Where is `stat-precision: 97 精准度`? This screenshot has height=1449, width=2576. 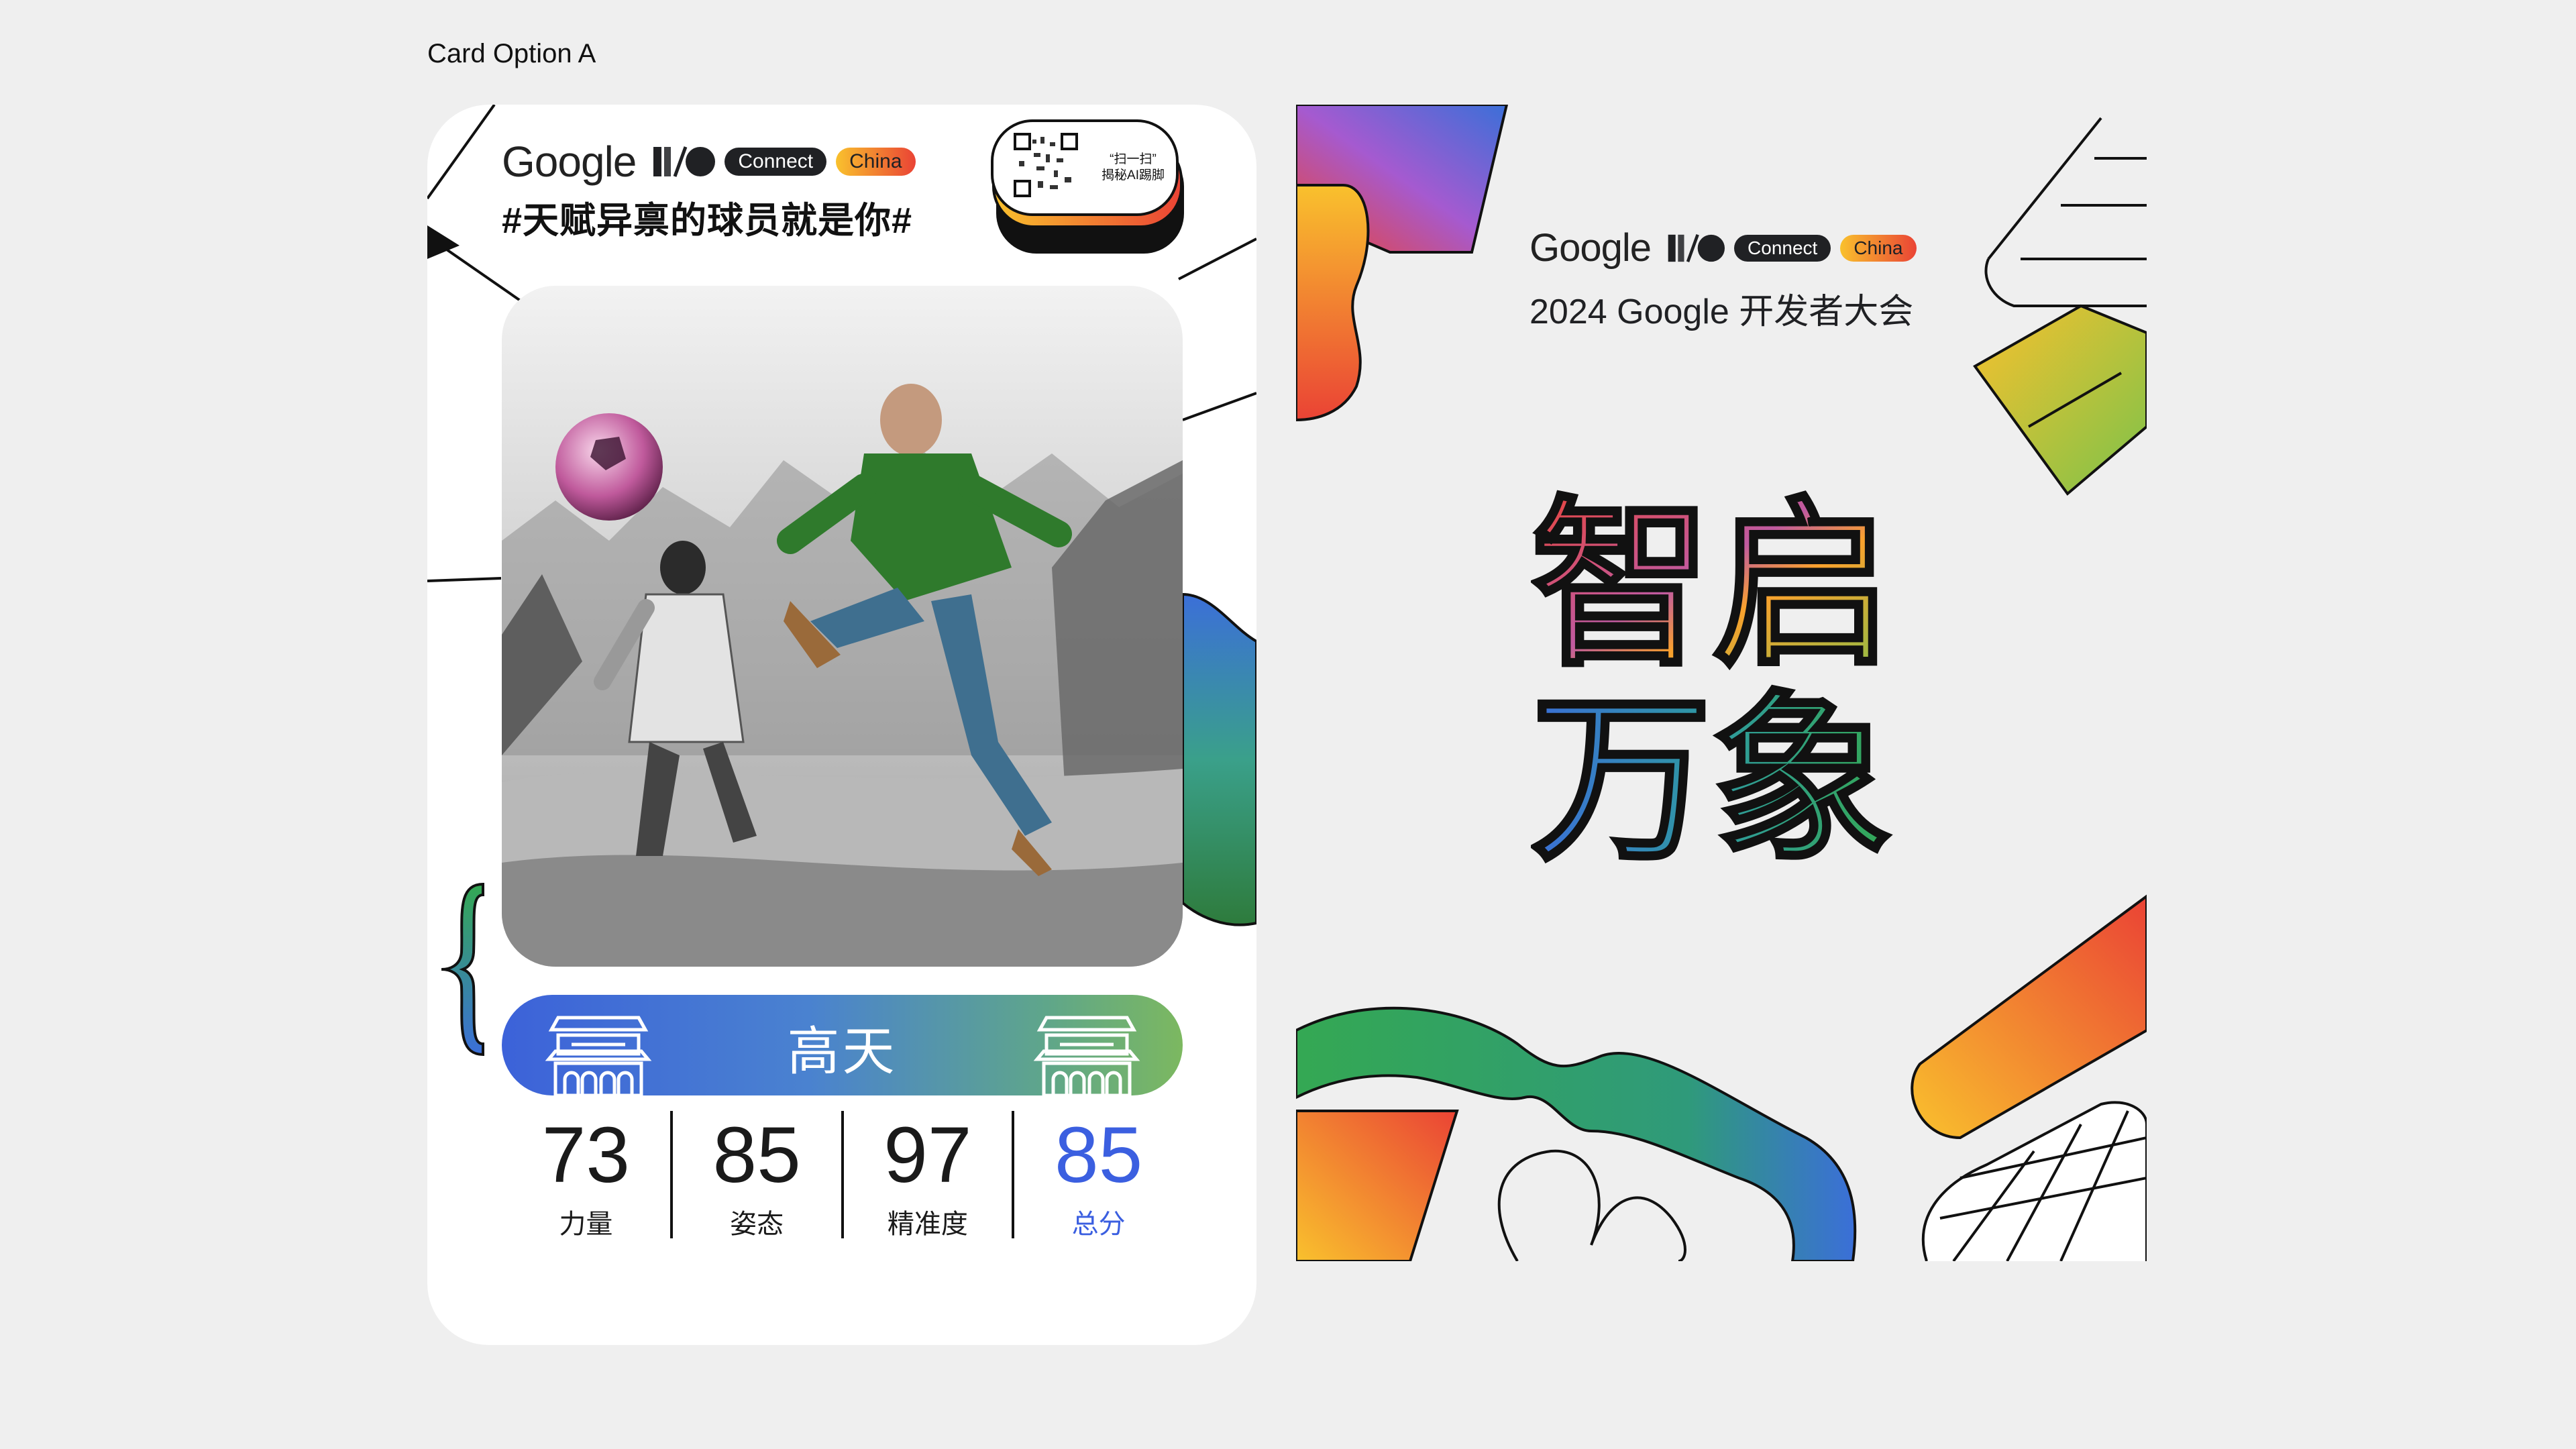
stat-precision: 97 精准度 is located at coordinates (926, 1175).